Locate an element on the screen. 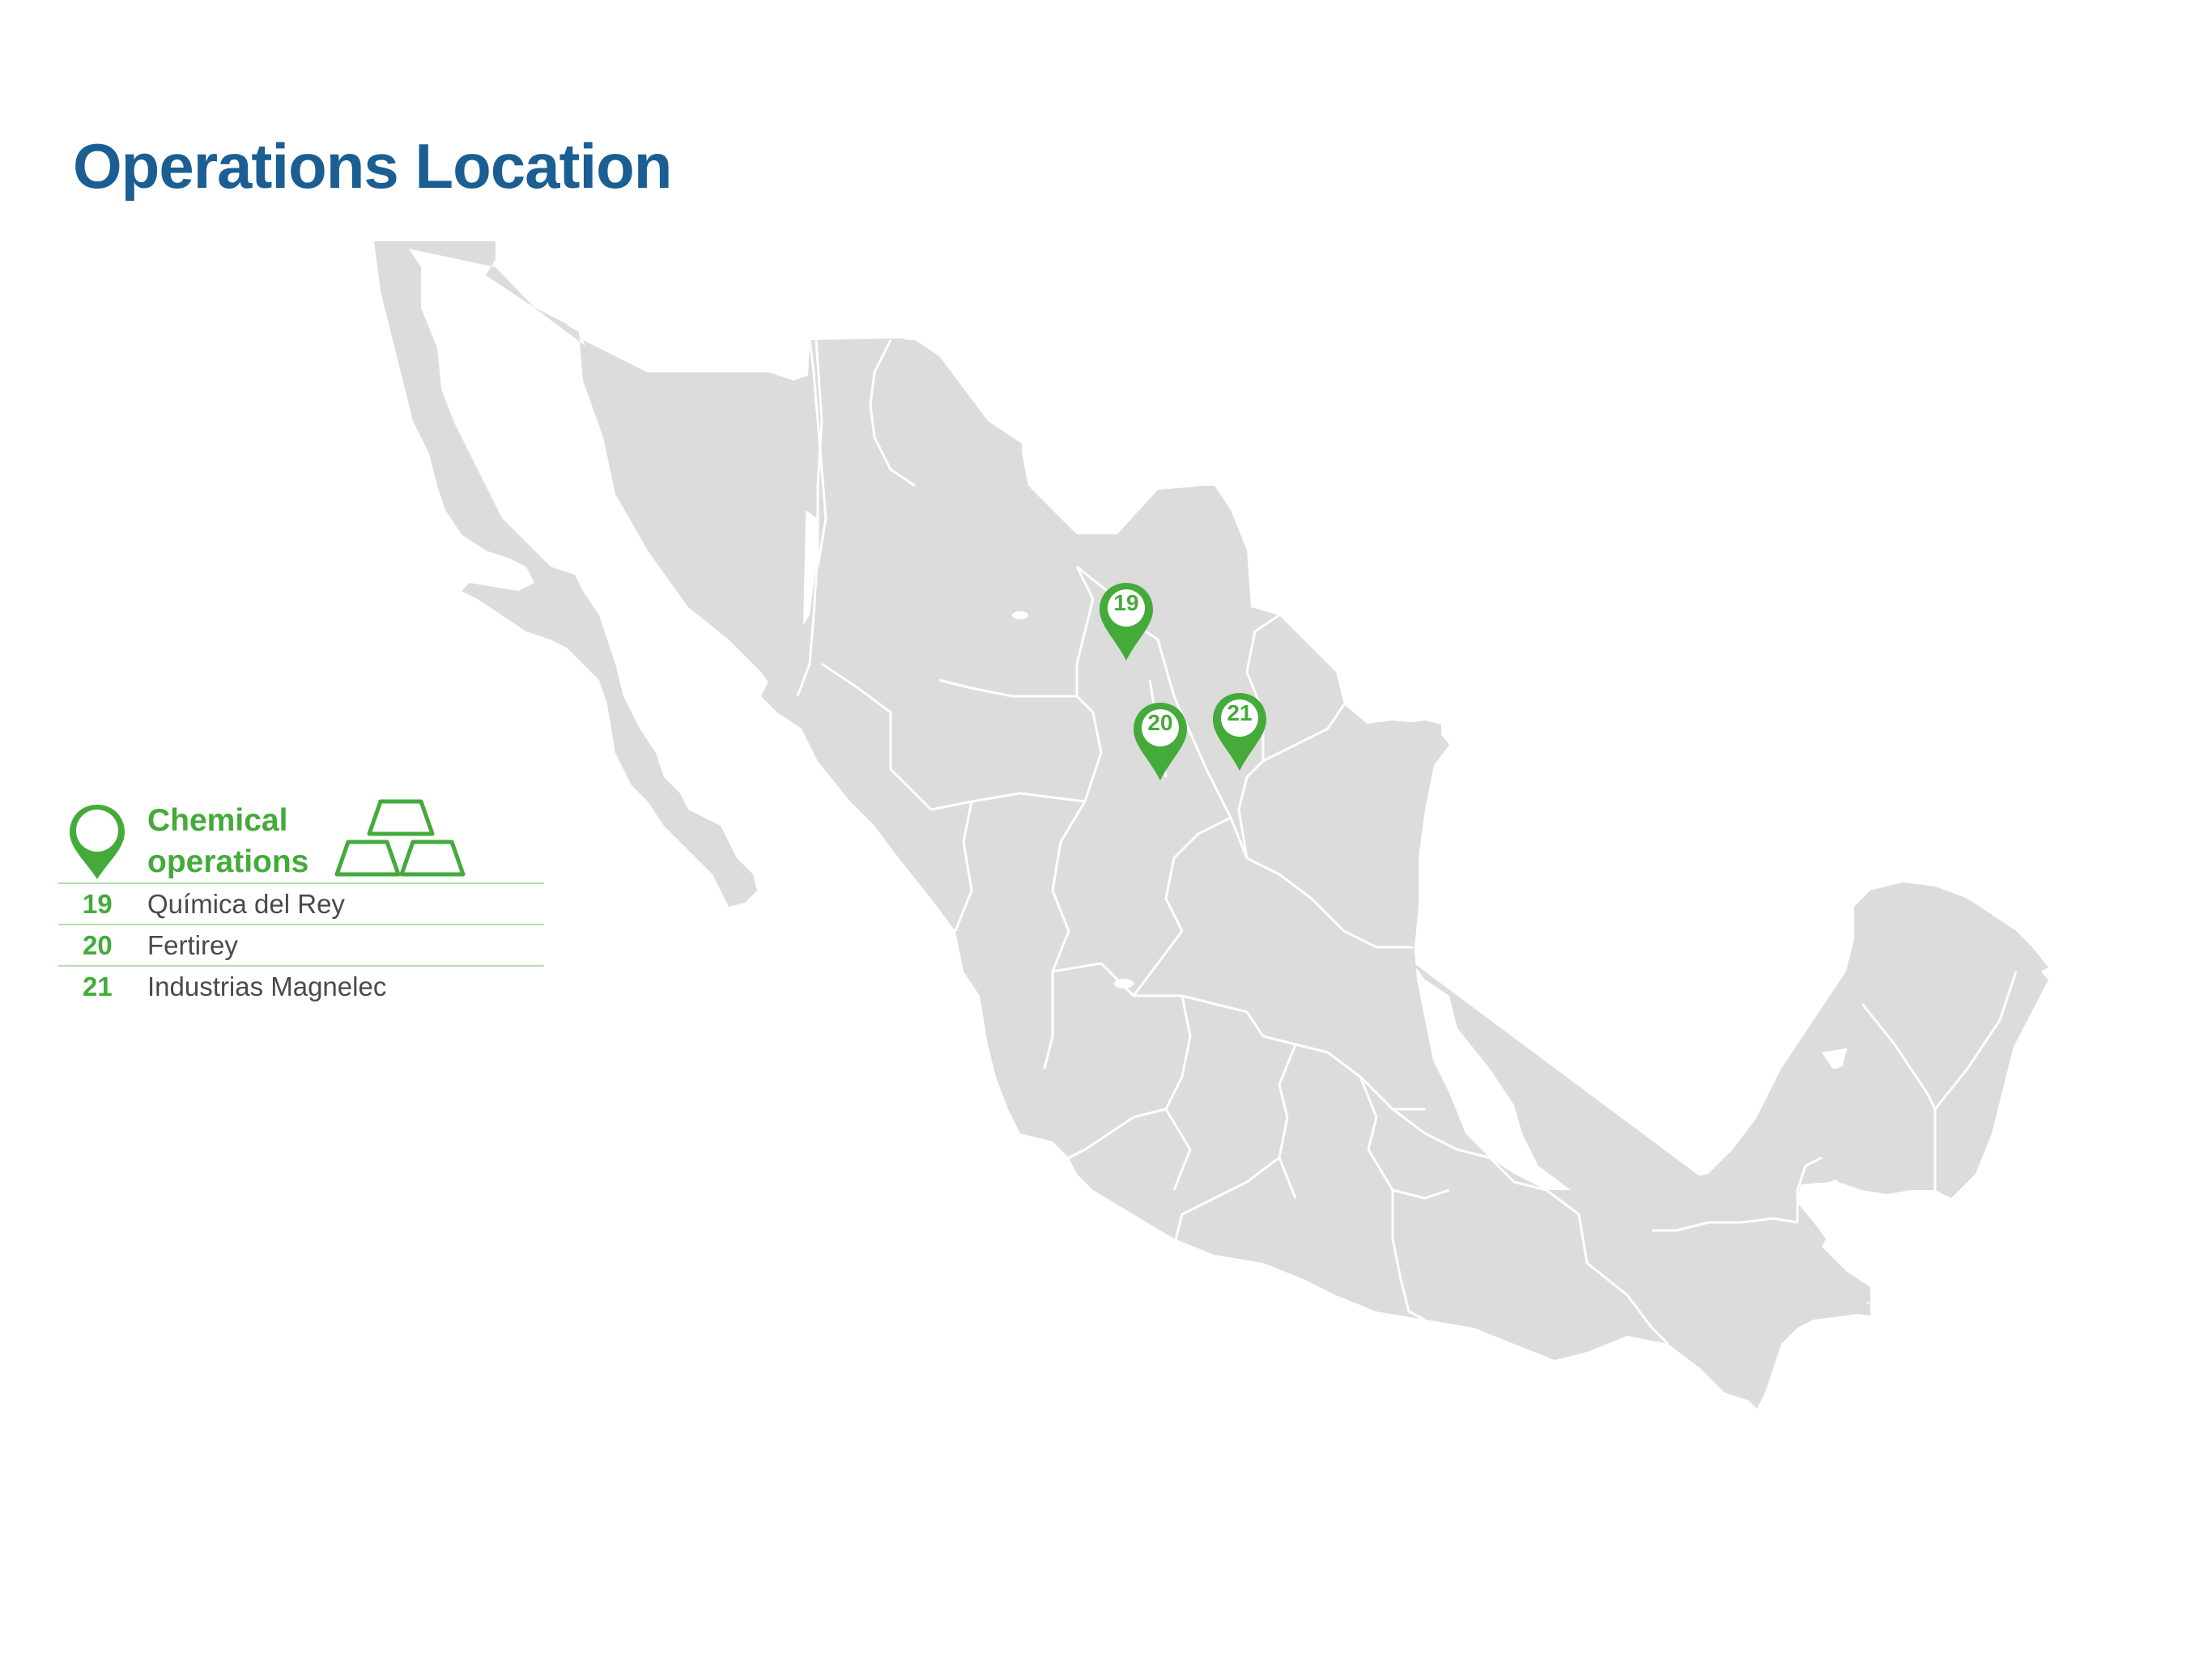 The height and width of the screenshot is (1658, 2212). pin-number: 21 is located at coordinates (1240, 712).